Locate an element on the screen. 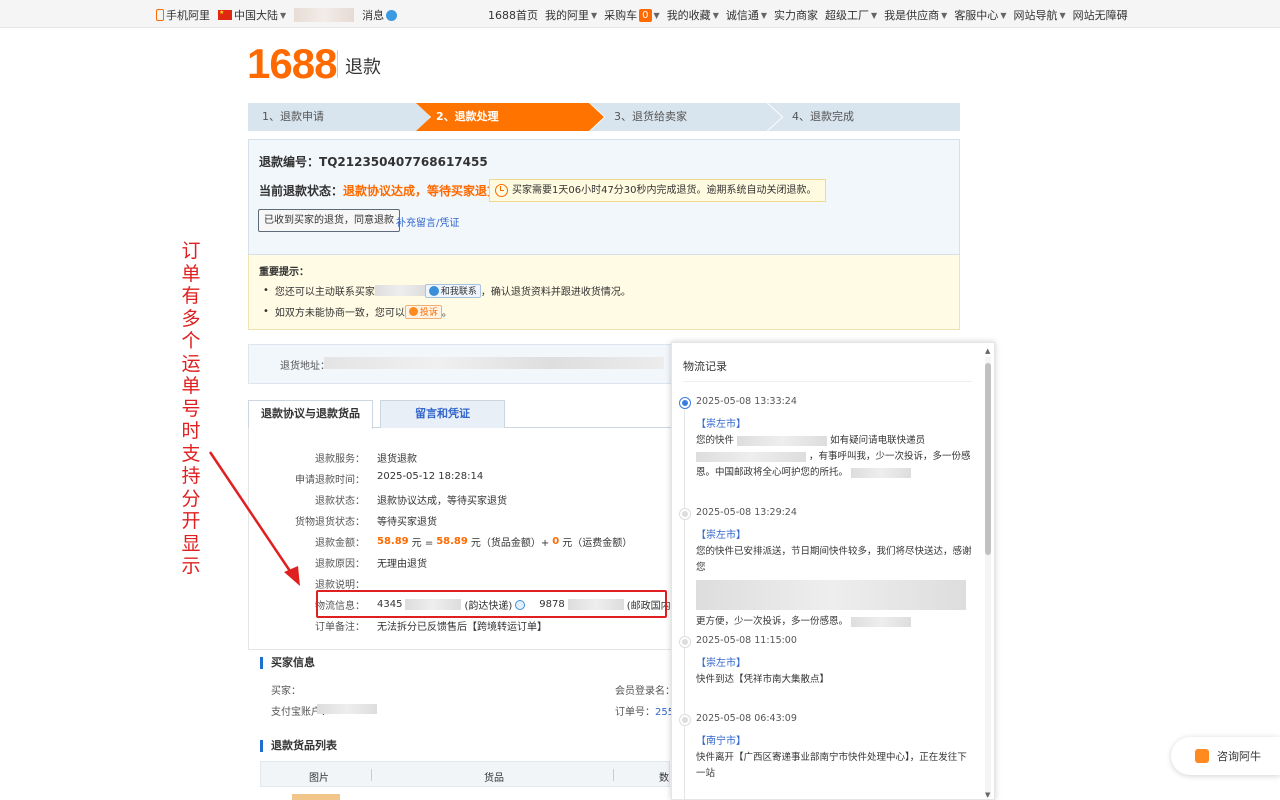 This screenshot has height=800, width=1280. nav-cart: 采购车 0 ▼ is located at coordinates (632, 15).